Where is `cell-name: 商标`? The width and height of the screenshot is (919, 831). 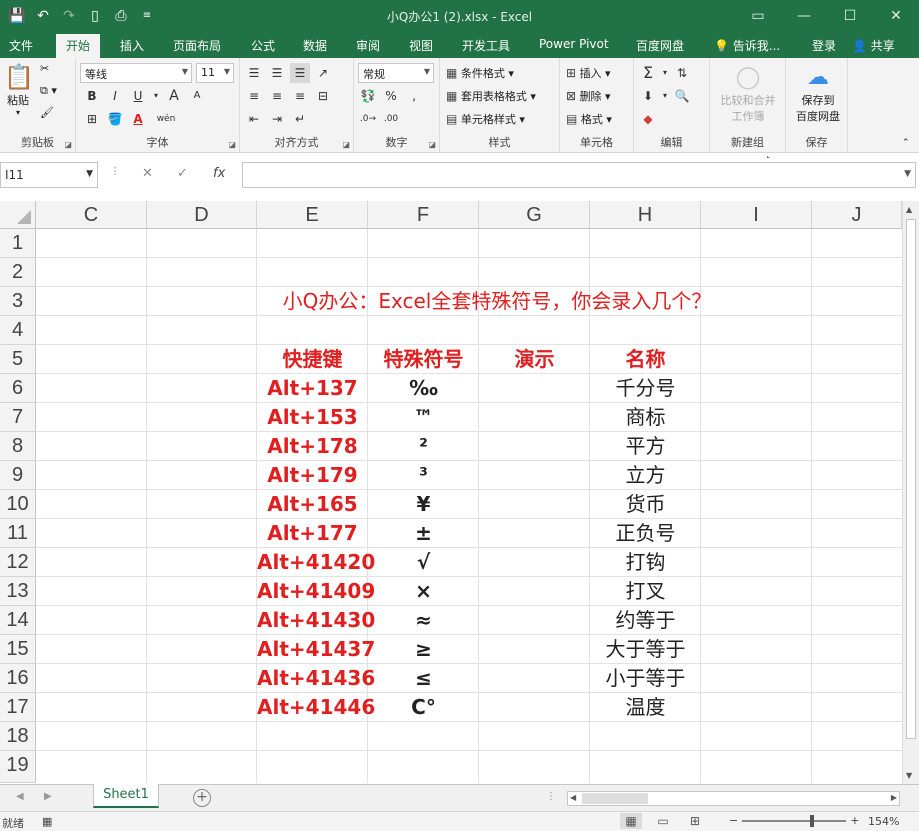
cell-name: 商标 is located at coordinates (645, 417).